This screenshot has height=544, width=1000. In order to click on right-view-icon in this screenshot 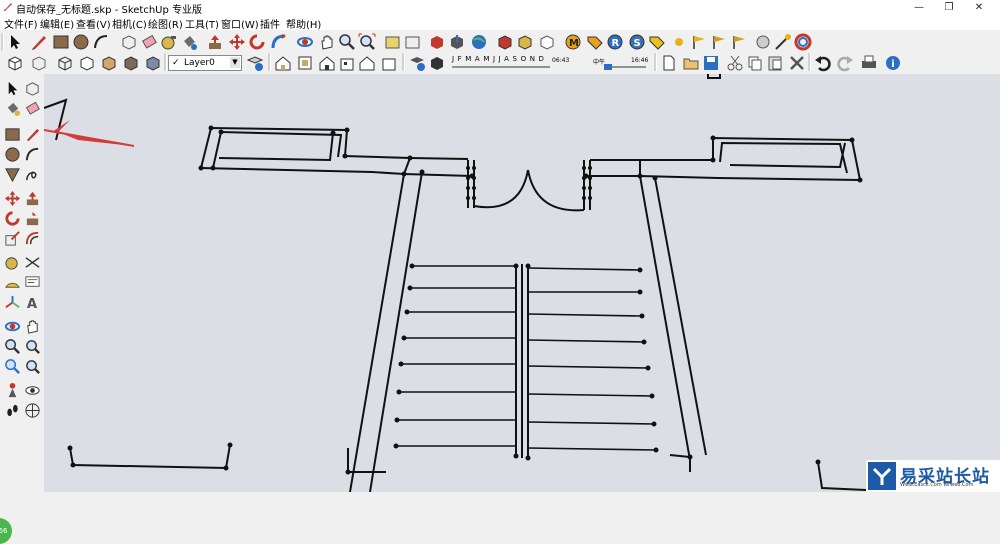, I will do `click(347, 63)`.